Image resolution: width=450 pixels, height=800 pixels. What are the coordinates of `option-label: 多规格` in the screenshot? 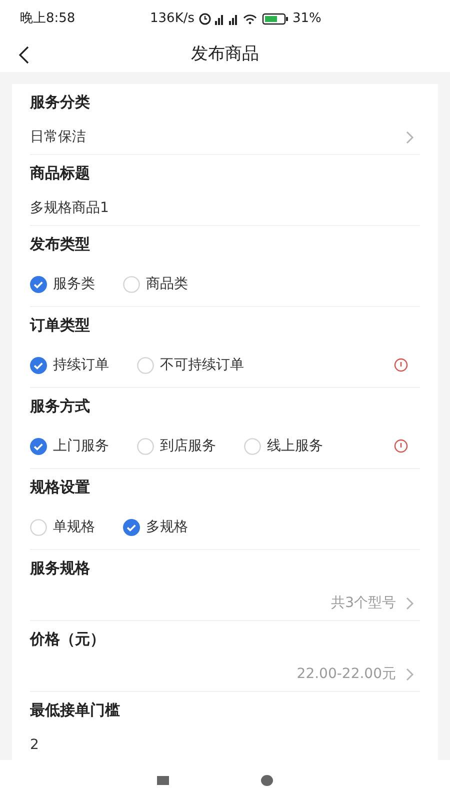 It's located at (167, 527).